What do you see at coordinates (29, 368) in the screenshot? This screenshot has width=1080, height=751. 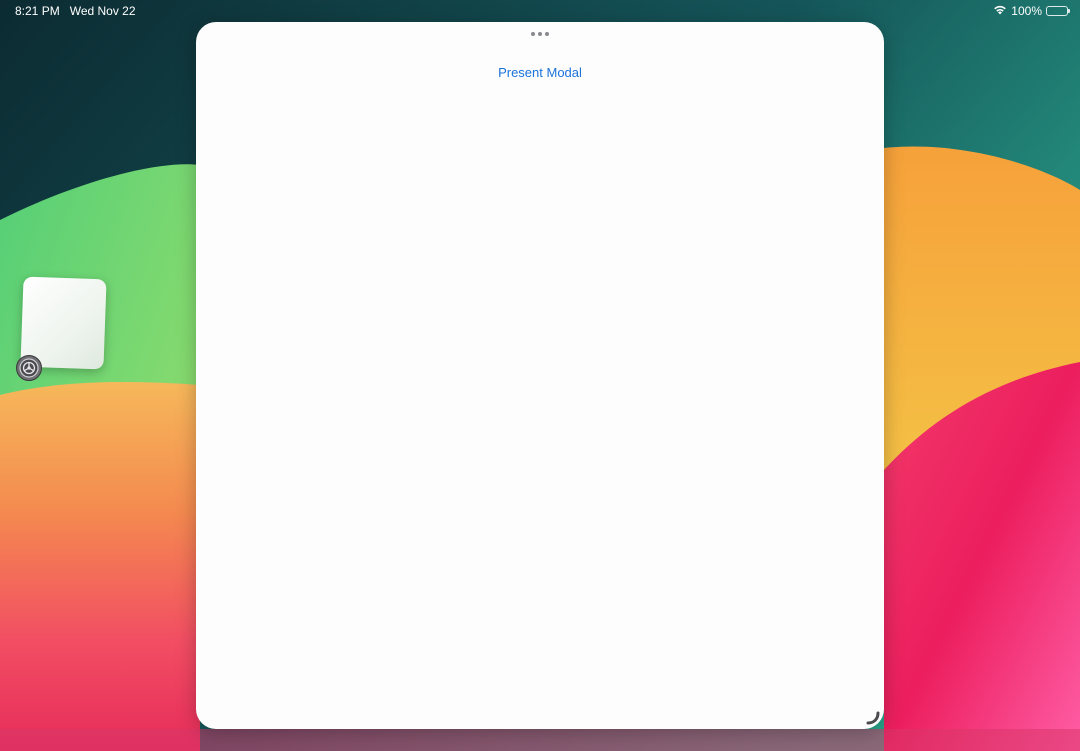 I see `settings-gear-icon` at bounding box center [29, 368].